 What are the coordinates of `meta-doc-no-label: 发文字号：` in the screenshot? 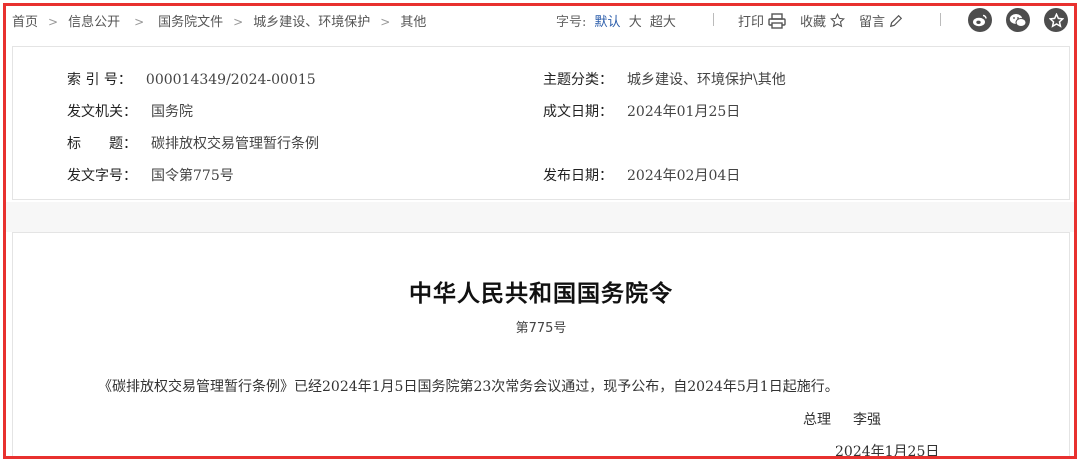 It's located at (102, 176).